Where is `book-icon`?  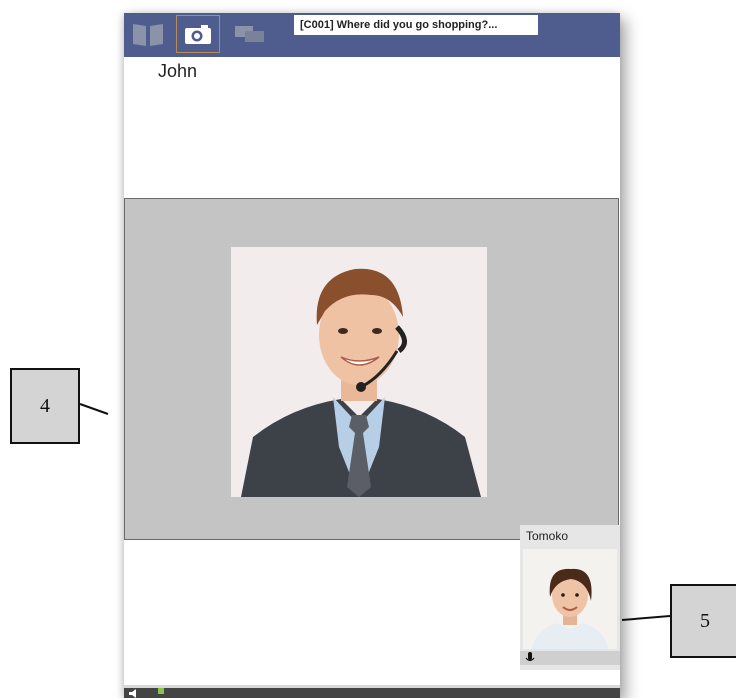
book-icon is located at coordinates (148, 35).